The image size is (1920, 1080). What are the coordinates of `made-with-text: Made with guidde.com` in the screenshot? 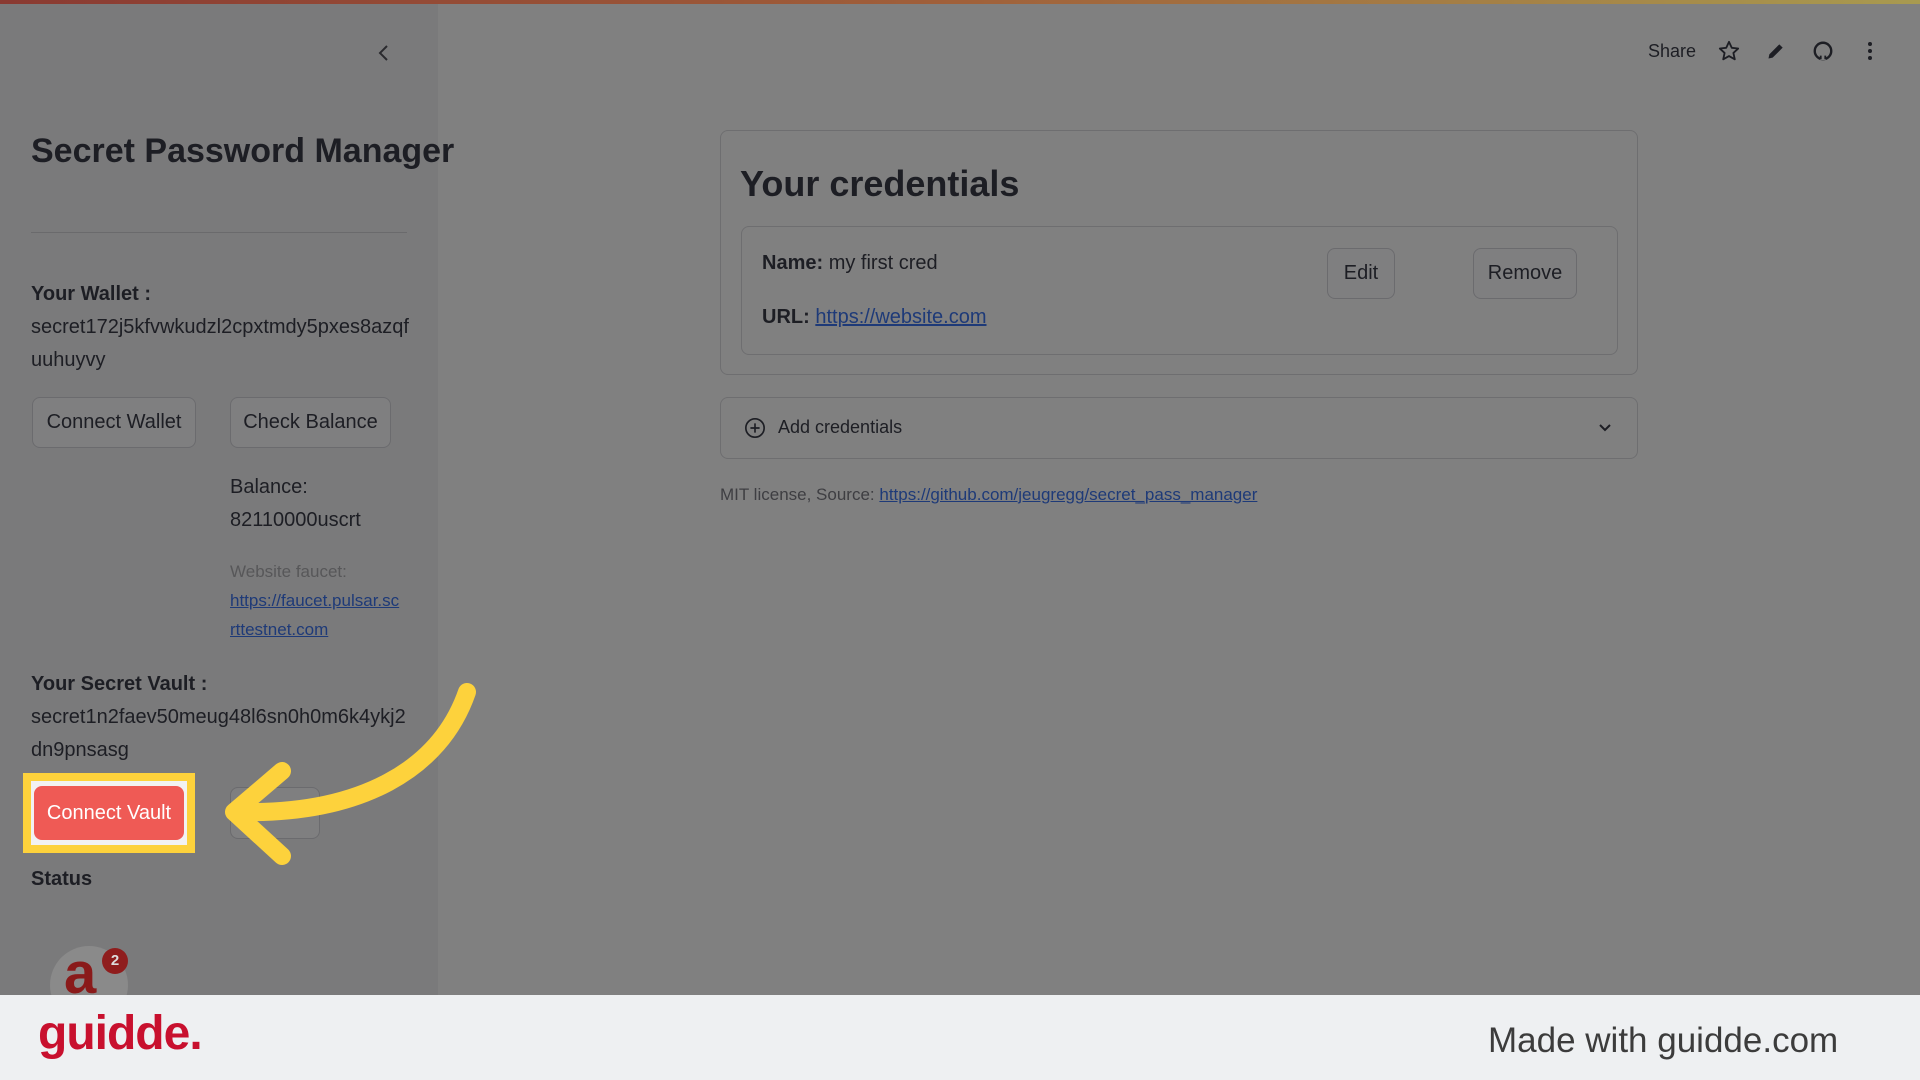 It's located at (1663, 1040).